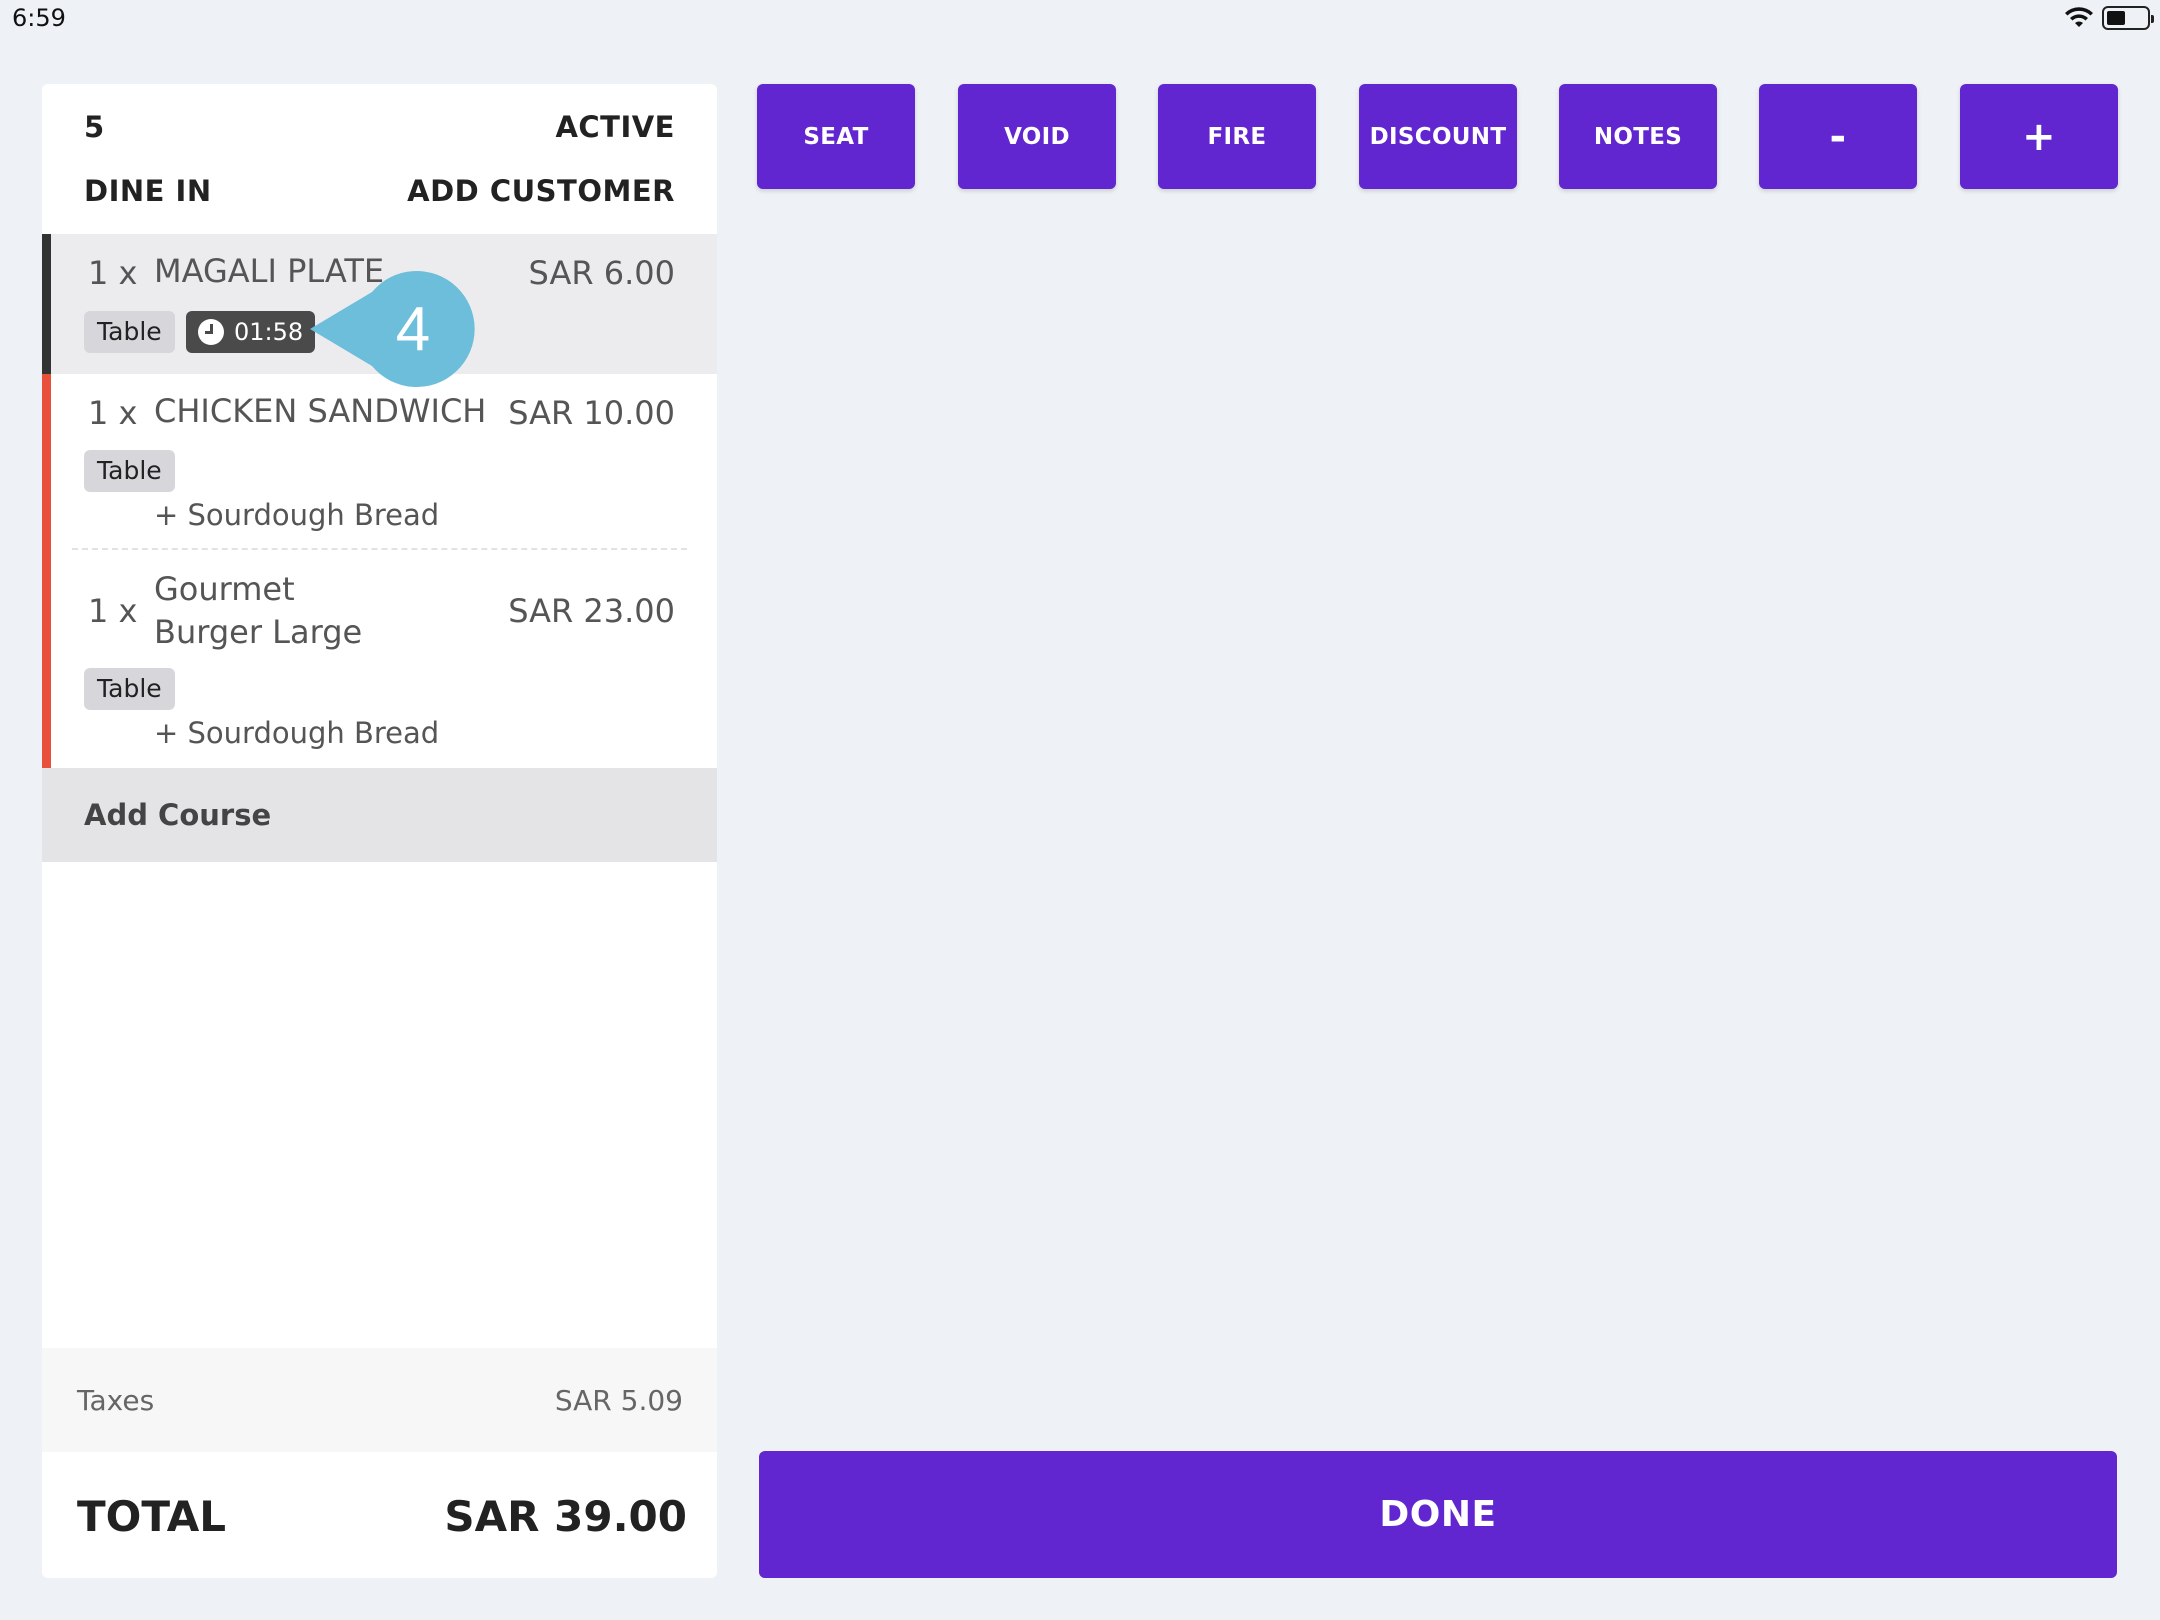  What do you see at coordinates (1037, 136) in the screenshot?
I see `void-button: VOID` at bounding box center [1037, 136].